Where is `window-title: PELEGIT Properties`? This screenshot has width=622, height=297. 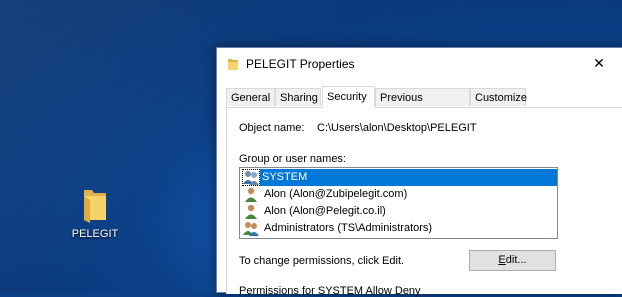 window-title: PELEGIT Properties is located at coordinates (300, 64).